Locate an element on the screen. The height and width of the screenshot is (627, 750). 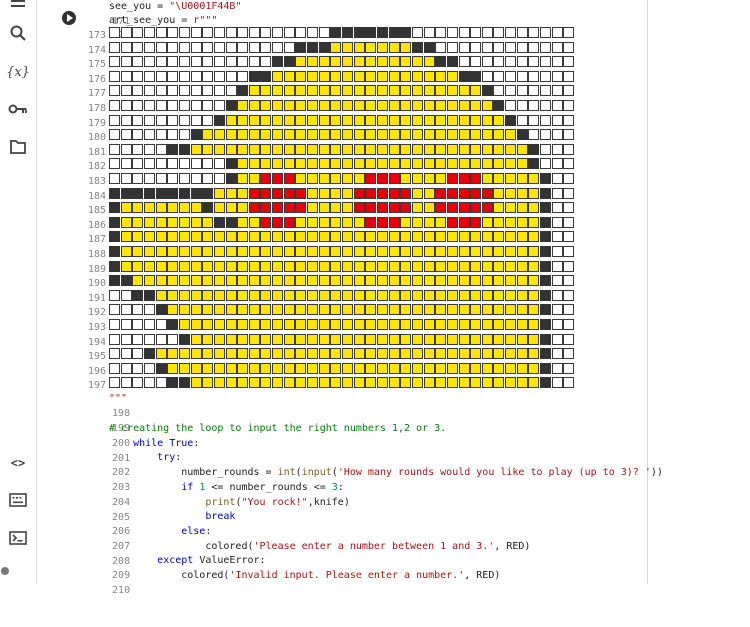
files-folder-icon is located at coordinates (18, 147).